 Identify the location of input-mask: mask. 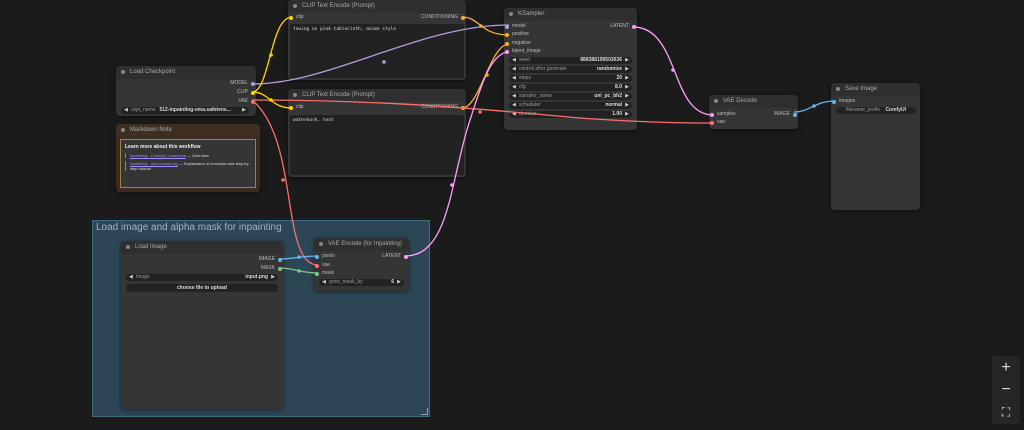
(324, 273).